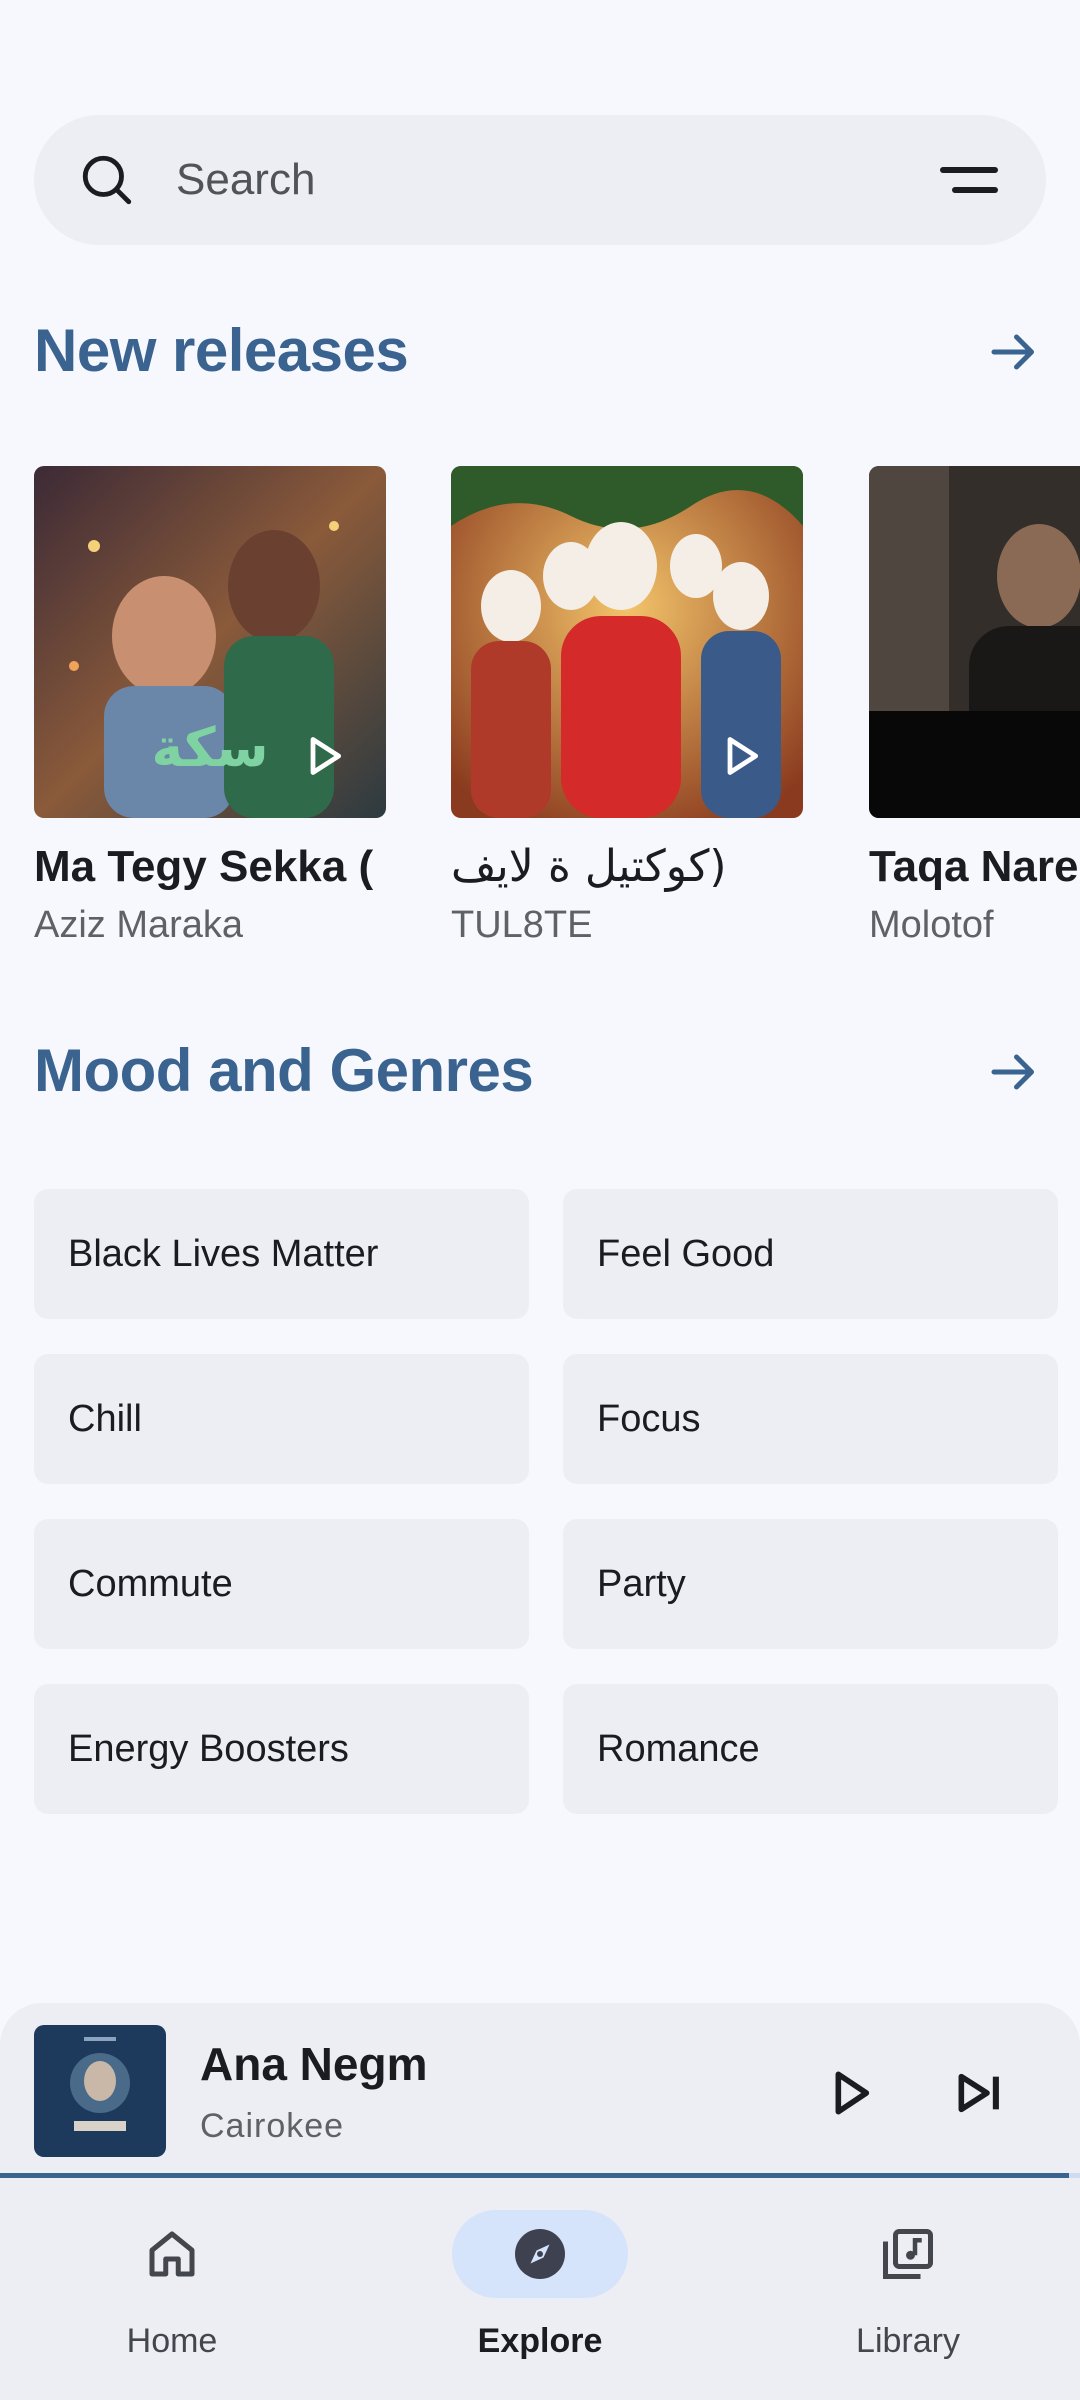  Describe the element at coordinates (1014, 1072) in the screenshot. I see `mood-genres-more-arrow-icon` at that location.